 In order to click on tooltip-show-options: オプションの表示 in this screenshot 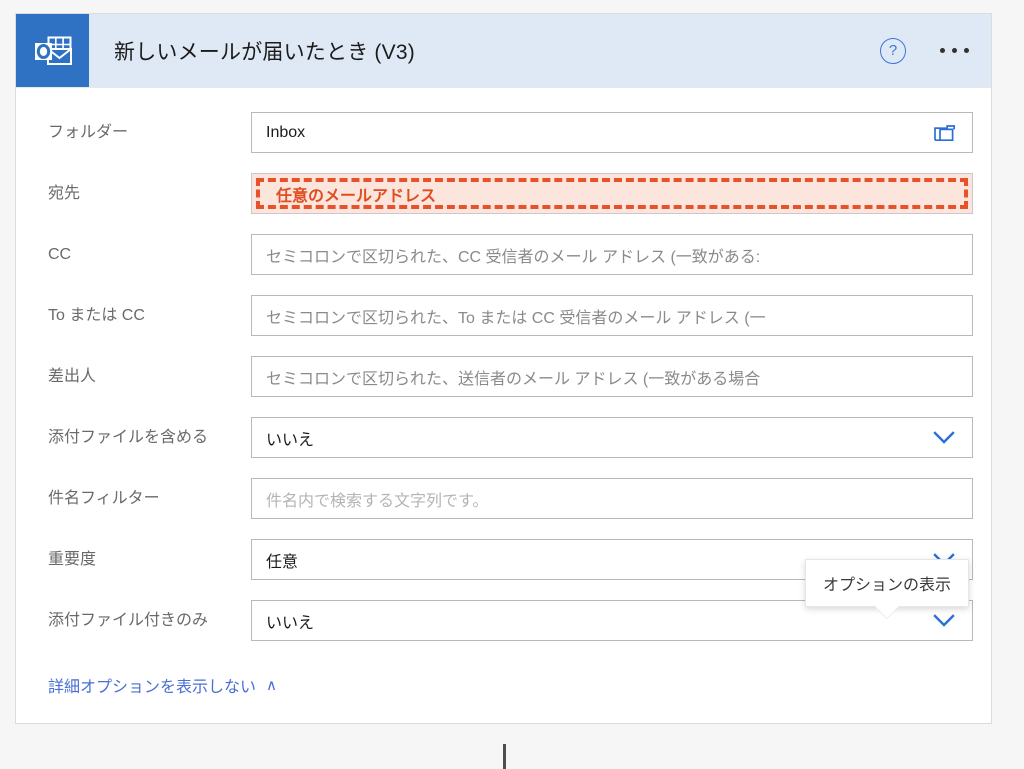, I will do `click(886, 589)`.